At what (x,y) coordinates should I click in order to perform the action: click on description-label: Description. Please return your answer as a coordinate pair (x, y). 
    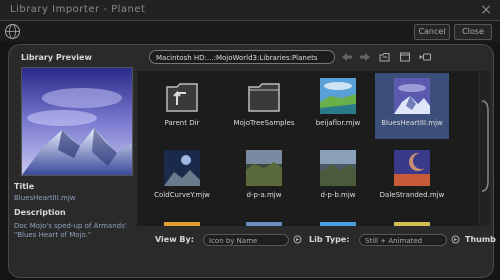
    Looking at the image, I should click on (40, 212).